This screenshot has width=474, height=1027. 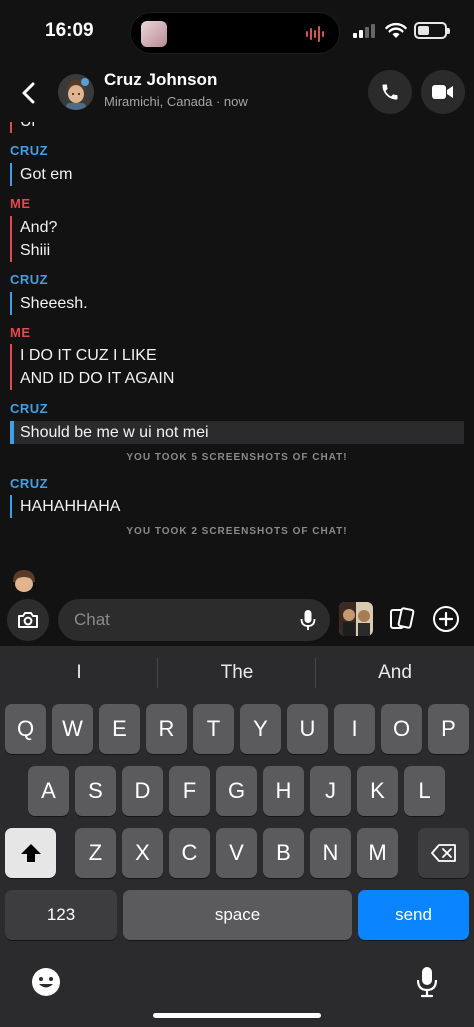 I want to click on shift-icon, so click(x=30, y=853).